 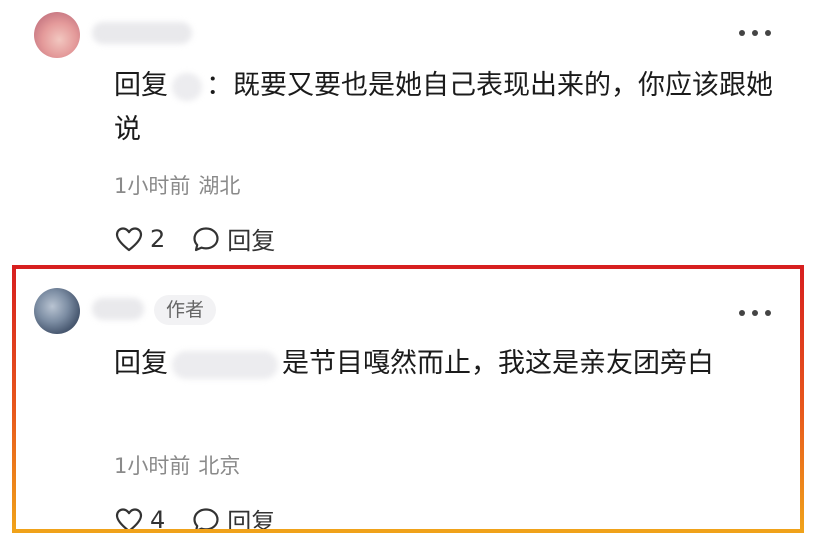 What do you see at coordinates (187, 86) in the screenshot?
I see `mention-blurred` at bounding box center [187, 86].